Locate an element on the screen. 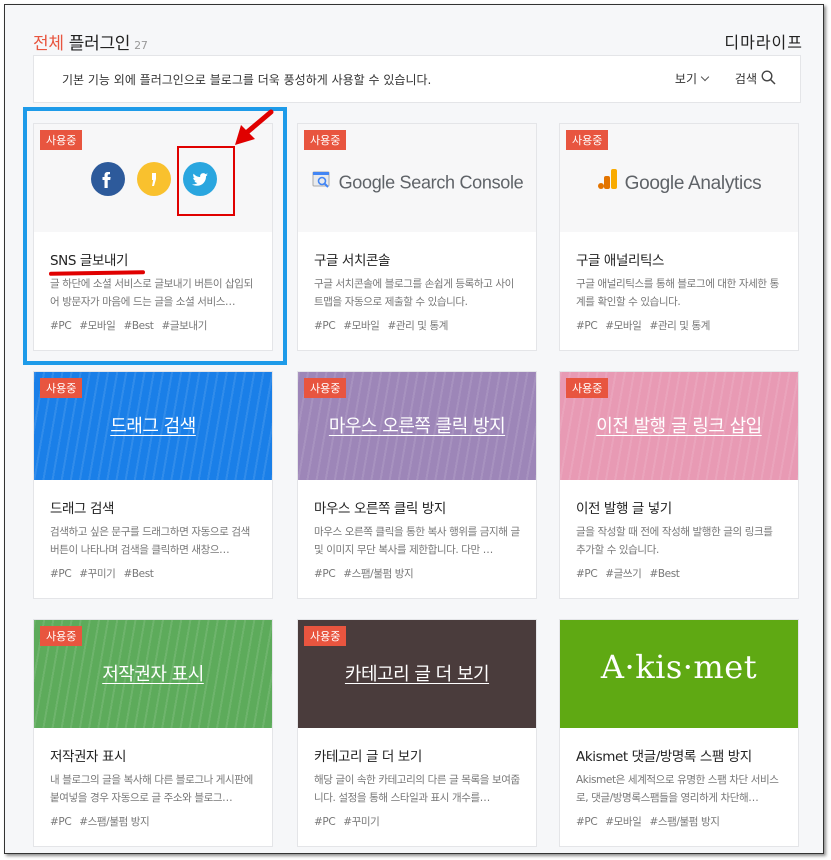 Image resolution: width=831 pixels, height=860 pixels. plugin-tags: #PC #모바일 #관리 및 통계 is located at coordinates (418, 325).